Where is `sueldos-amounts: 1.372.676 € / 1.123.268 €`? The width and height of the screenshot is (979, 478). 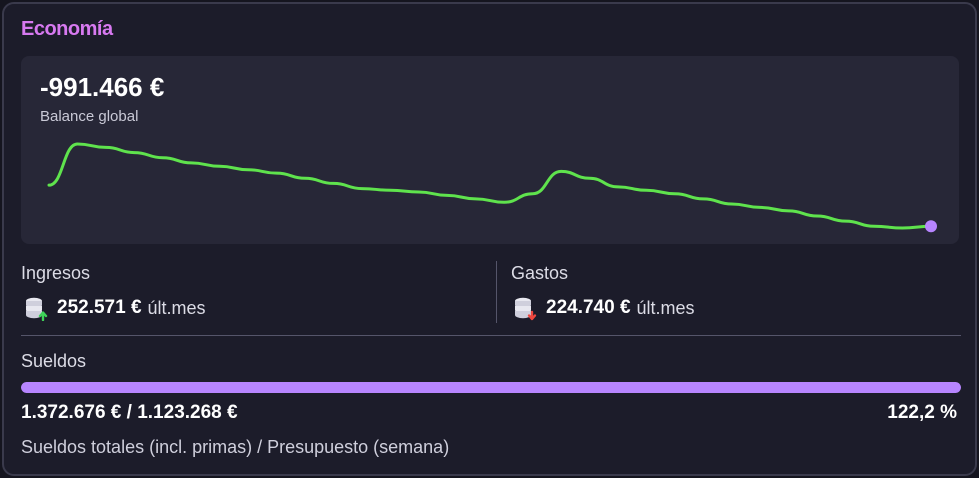 sueldos-amounts: 1.372.676 € / 1.123.268 € is located at coordinates (129, 412).